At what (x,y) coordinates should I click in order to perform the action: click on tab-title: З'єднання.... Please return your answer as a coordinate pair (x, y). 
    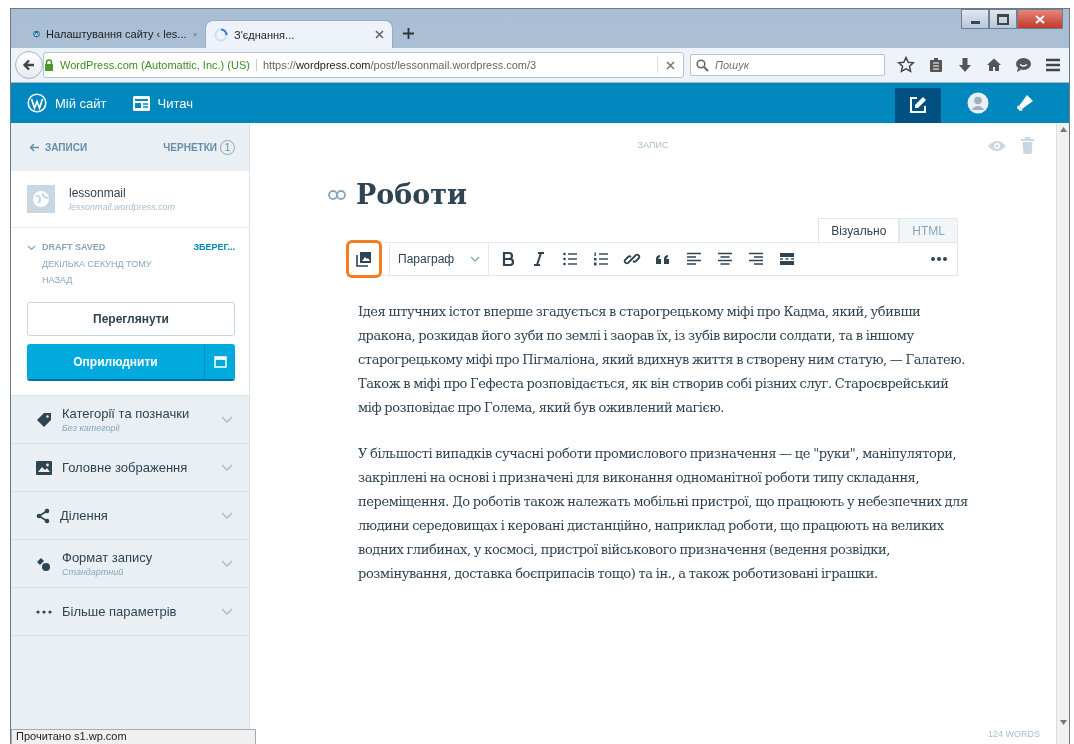
    Looking at the image, I should click on (265, 34).